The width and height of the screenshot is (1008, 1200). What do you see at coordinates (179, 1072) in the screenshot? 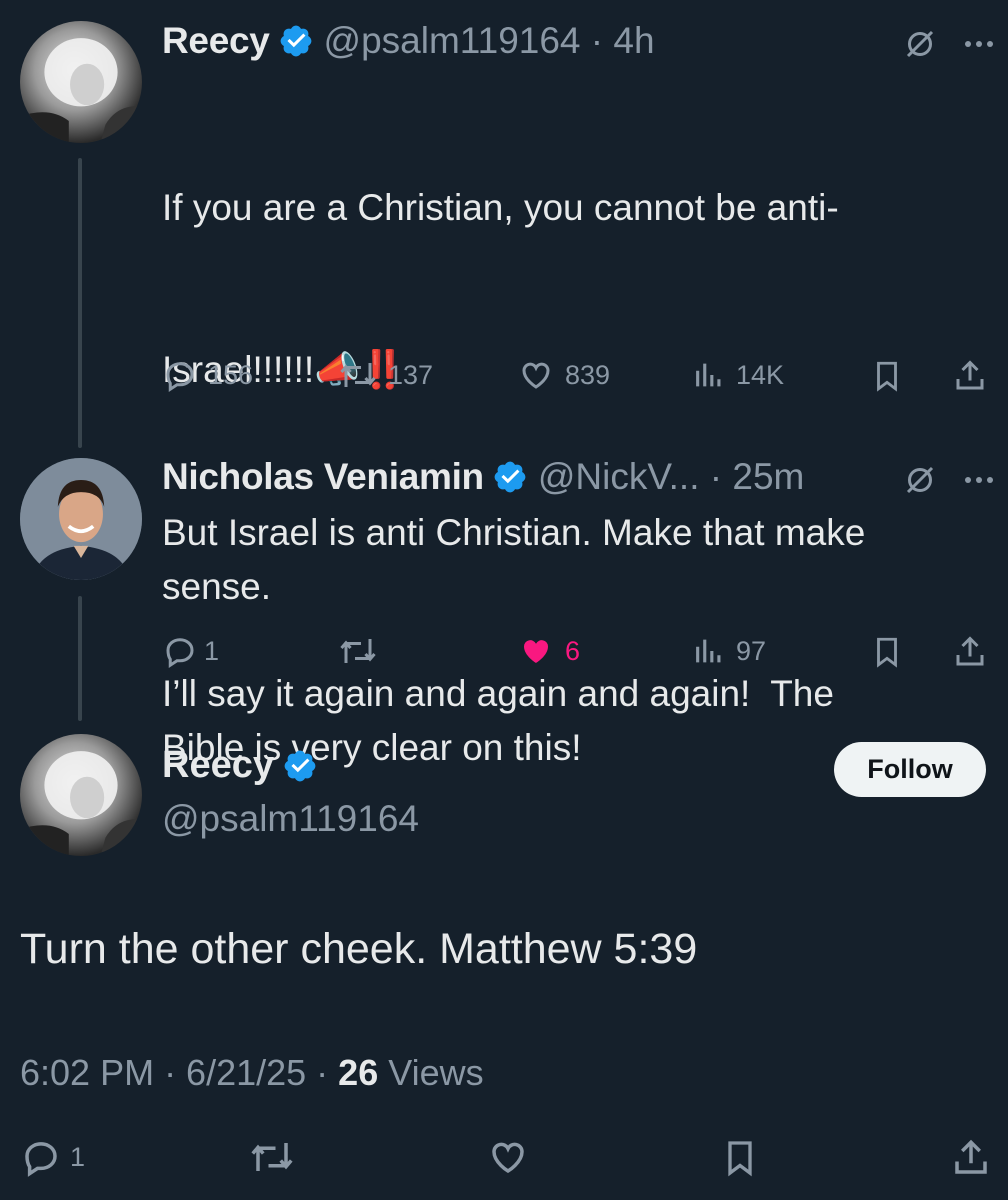
I see `timestamp: 6:02 PM · 6/21/25 ·` at bounding box center [179, 1072].